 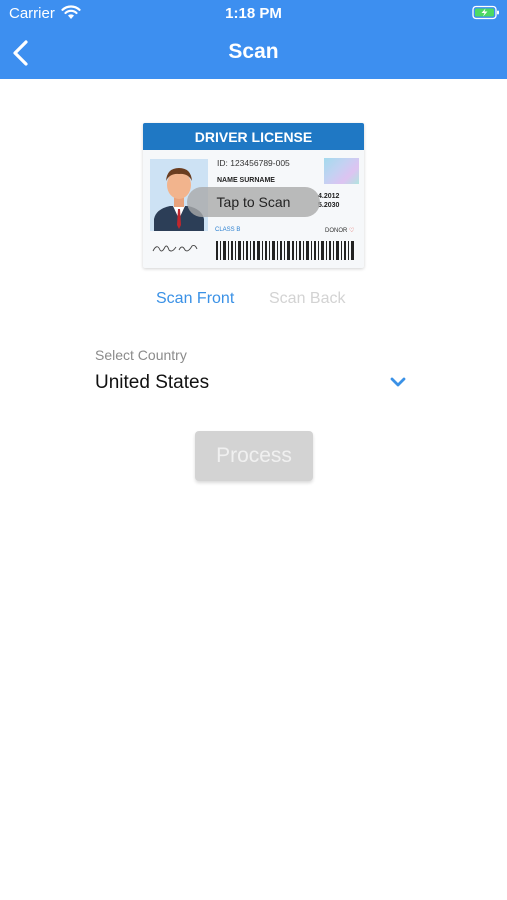 What do you see at coordinates (285, 250) in the screenshot?
I see `barcode-image` at bounding box center [285, 250].